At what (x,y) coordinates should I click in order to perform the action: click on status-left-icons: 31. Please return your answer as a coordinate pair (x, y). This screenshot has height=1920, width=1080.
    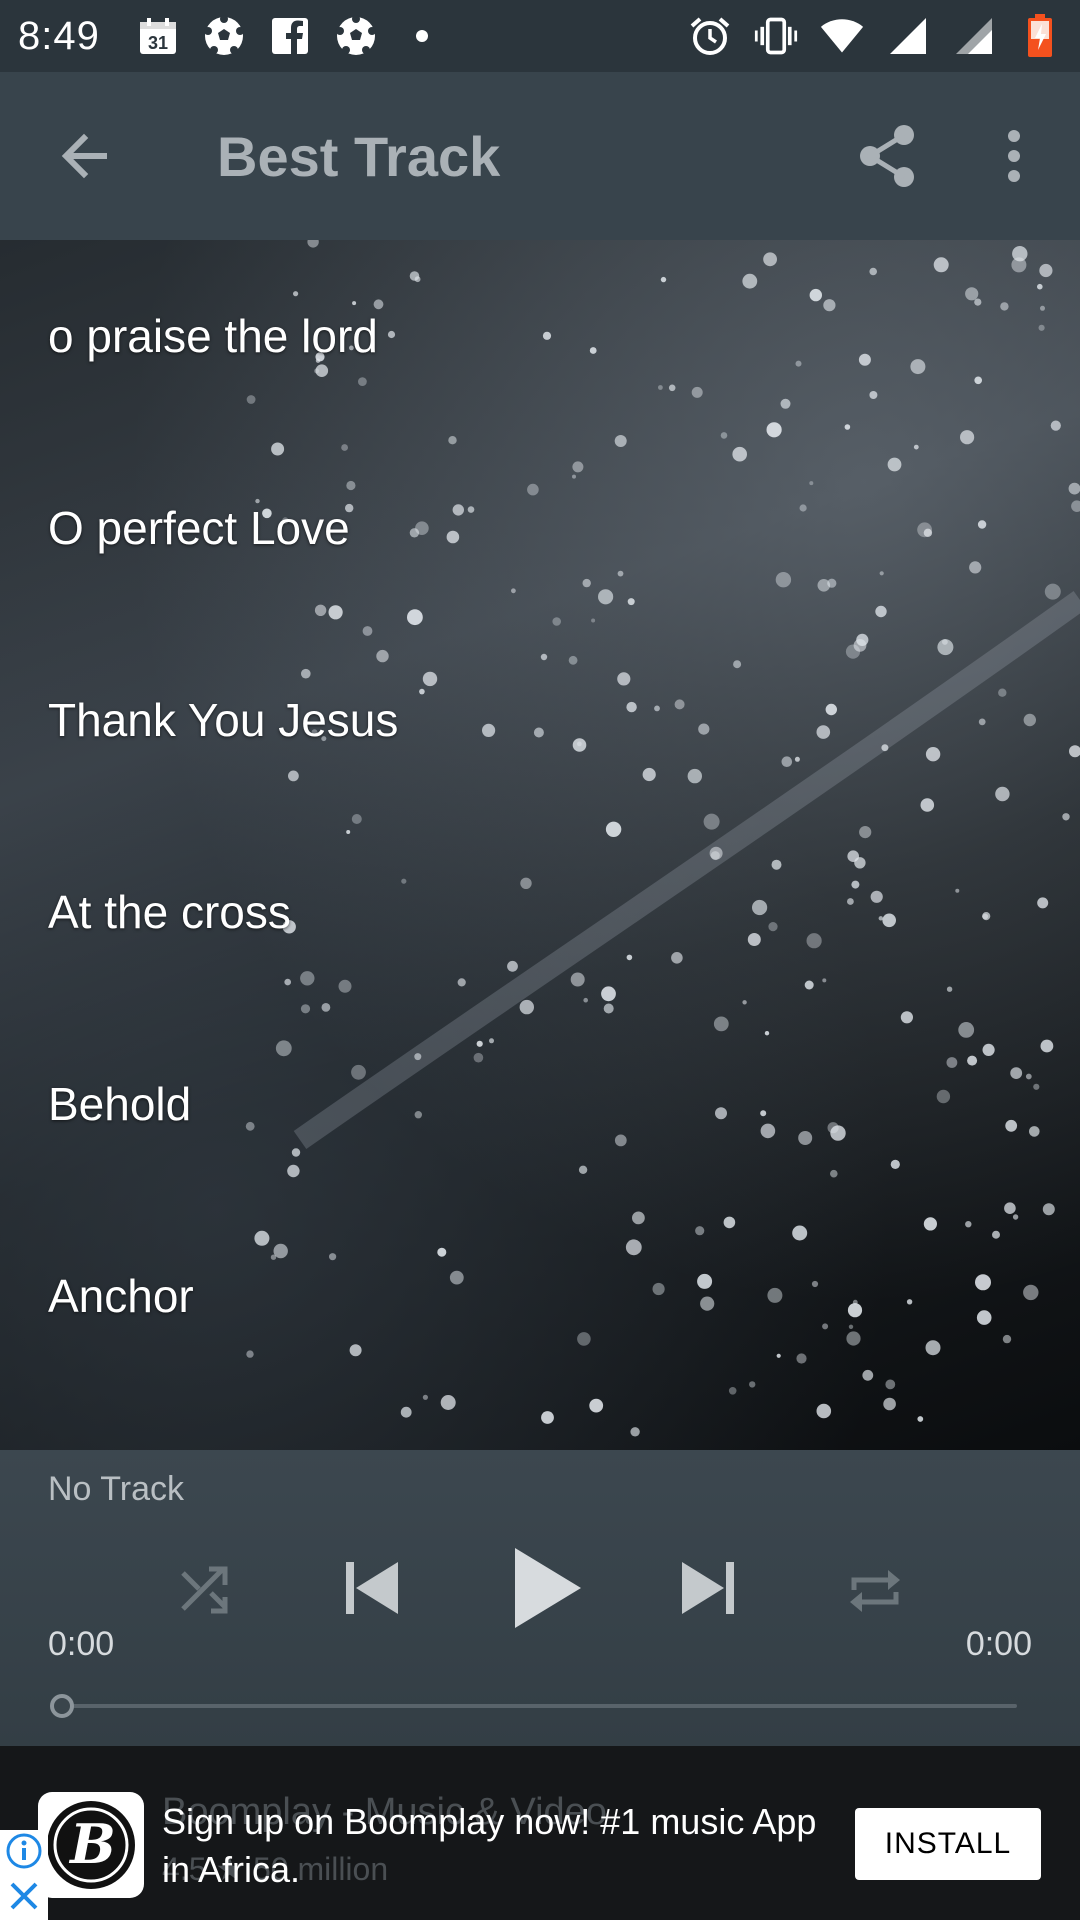
    Looking at the image, I should click on (290, 36).